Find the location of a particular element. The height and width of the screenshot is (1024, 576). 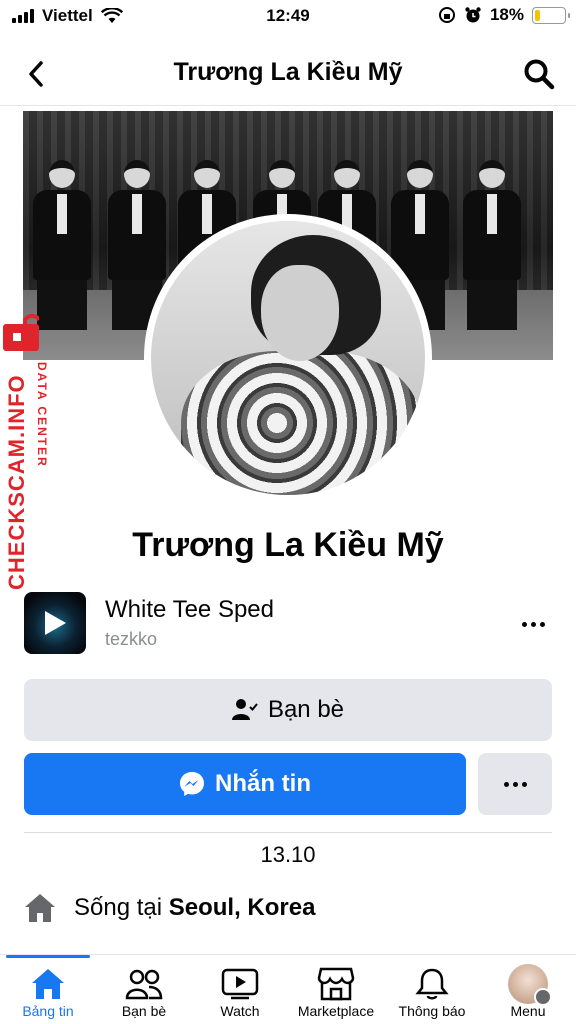

profile-header: Trương La Kiều Mỹ is located at coordinates (288, 73).